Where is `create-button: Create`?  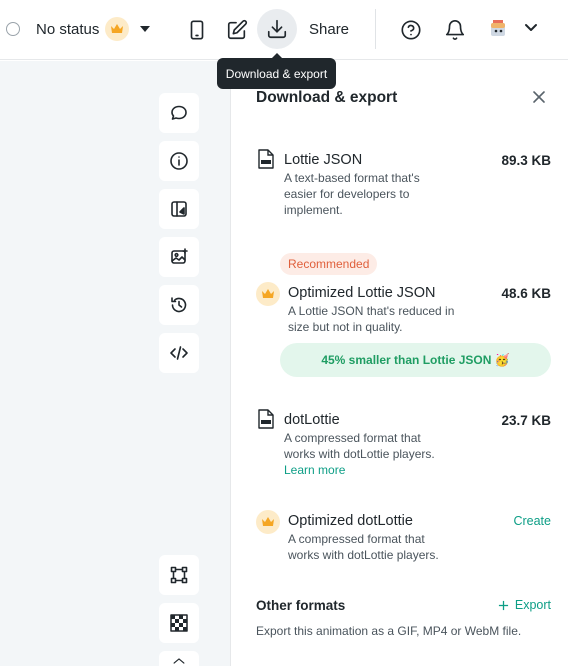 create-button: Create is located at coordinates (532, 521).